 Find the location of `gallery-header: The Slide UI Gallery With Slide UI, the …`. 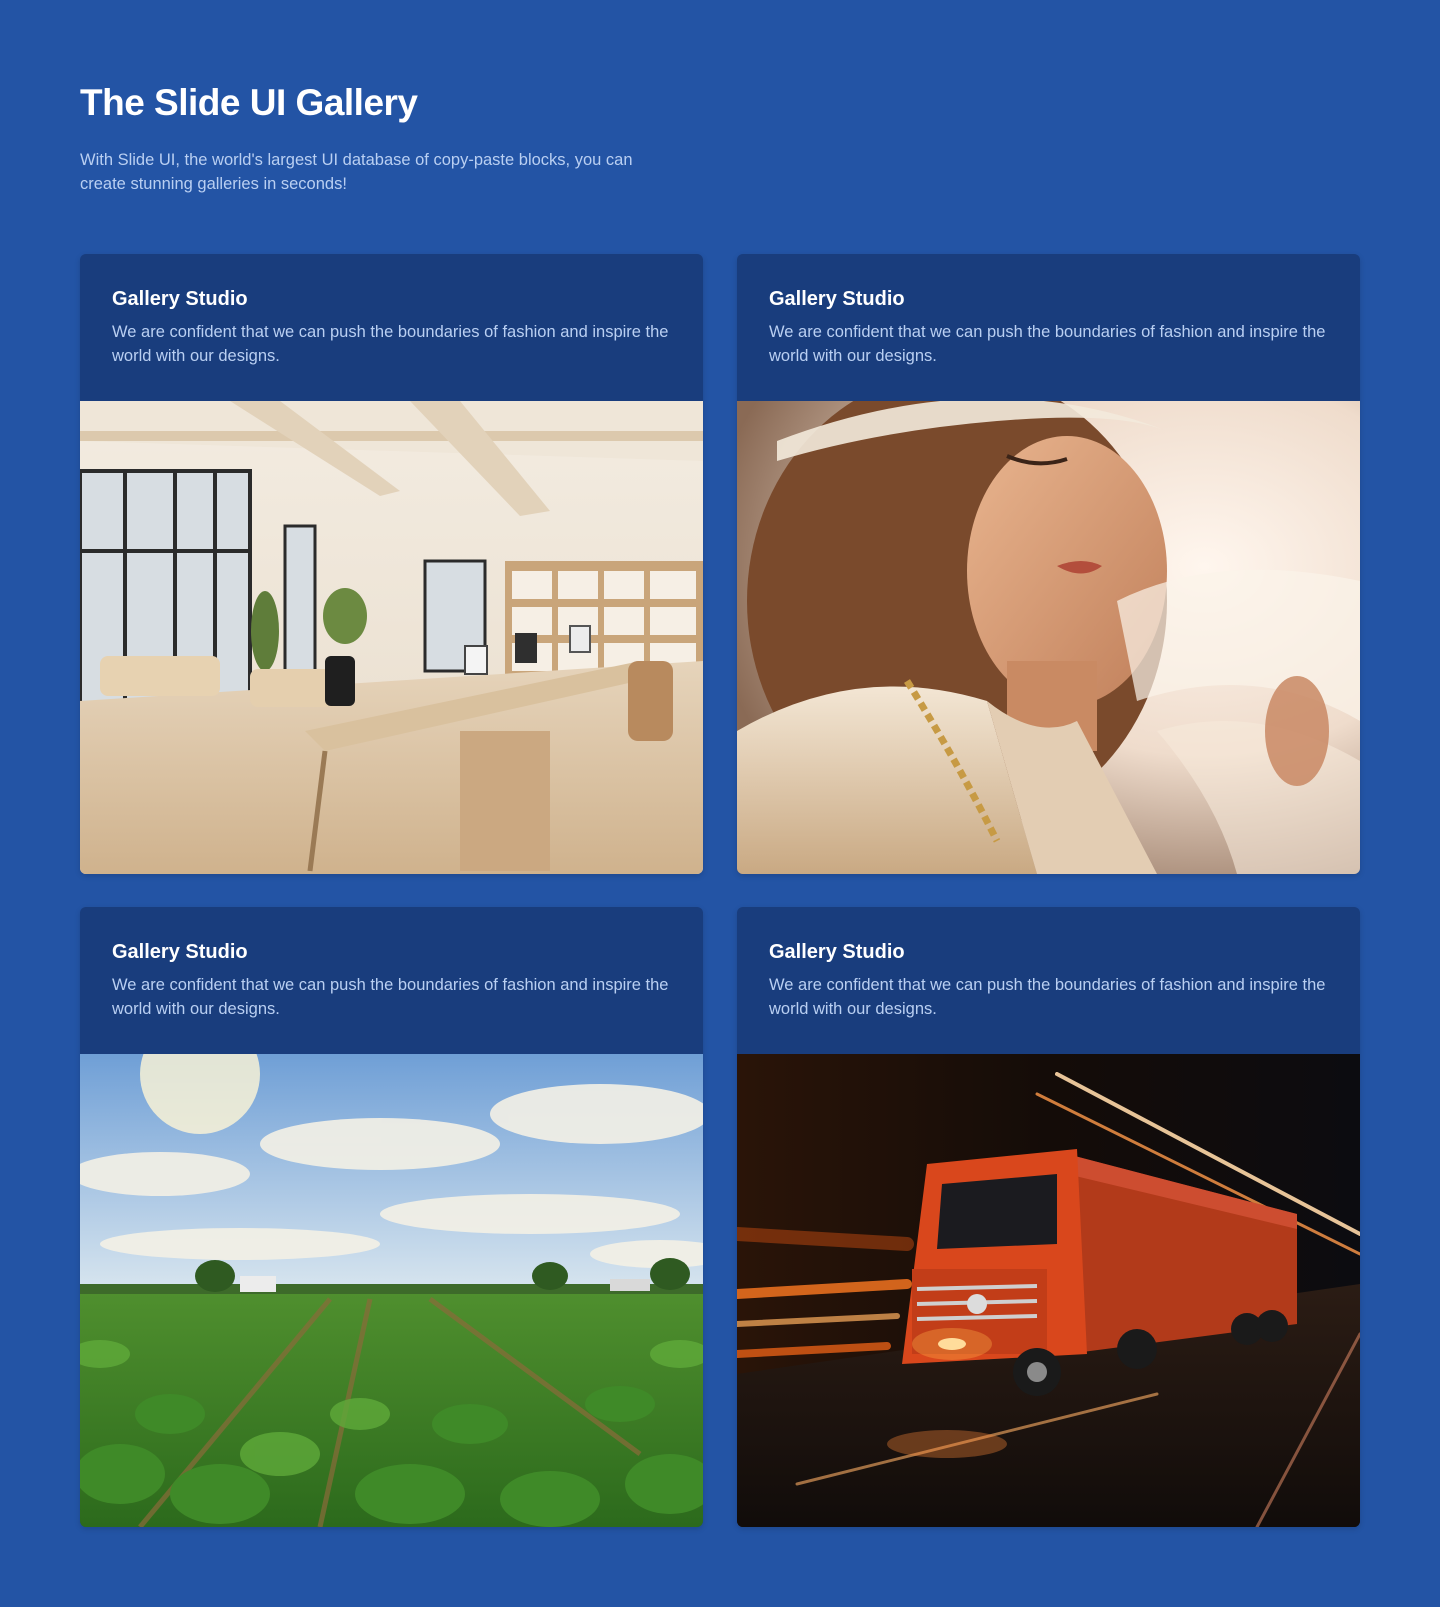

gallery-header: The Slide UI Gallery With Slide UI, the … is located at coordinates (360, 138).